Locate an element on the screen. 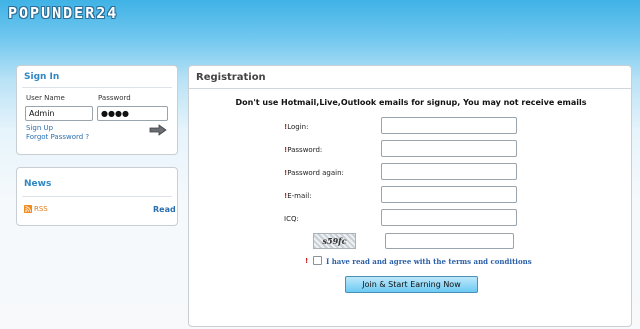  icq-input is located at coordinates (449, 217).